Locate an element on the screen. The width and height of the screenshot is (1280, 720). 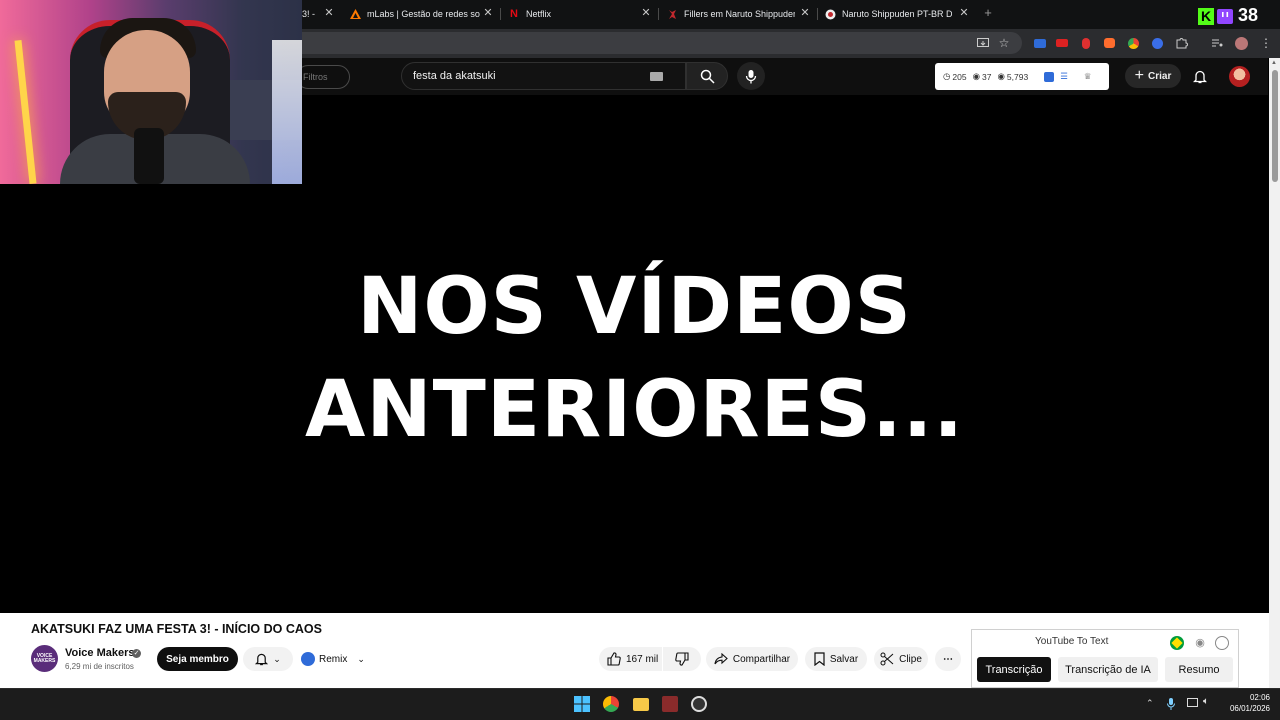
more-horizontal-icon: ⋯ is located at coordinates (948, 659).